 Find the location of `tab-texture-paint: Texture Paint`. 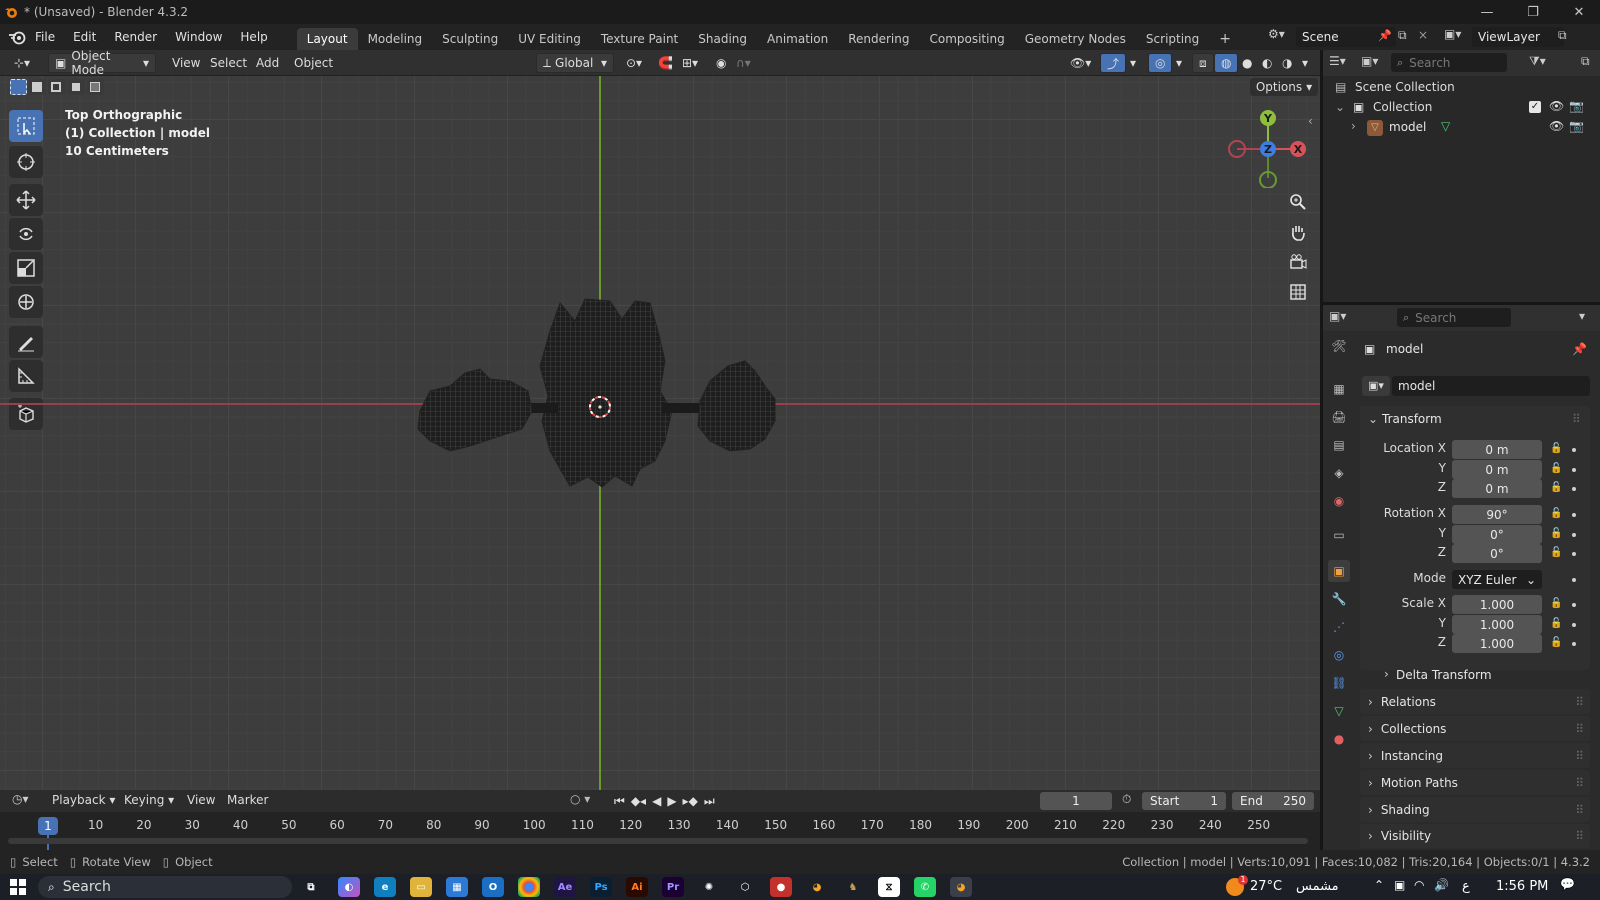

tab-texture-paint: Texture Paint is located at coordinates (639, 39).